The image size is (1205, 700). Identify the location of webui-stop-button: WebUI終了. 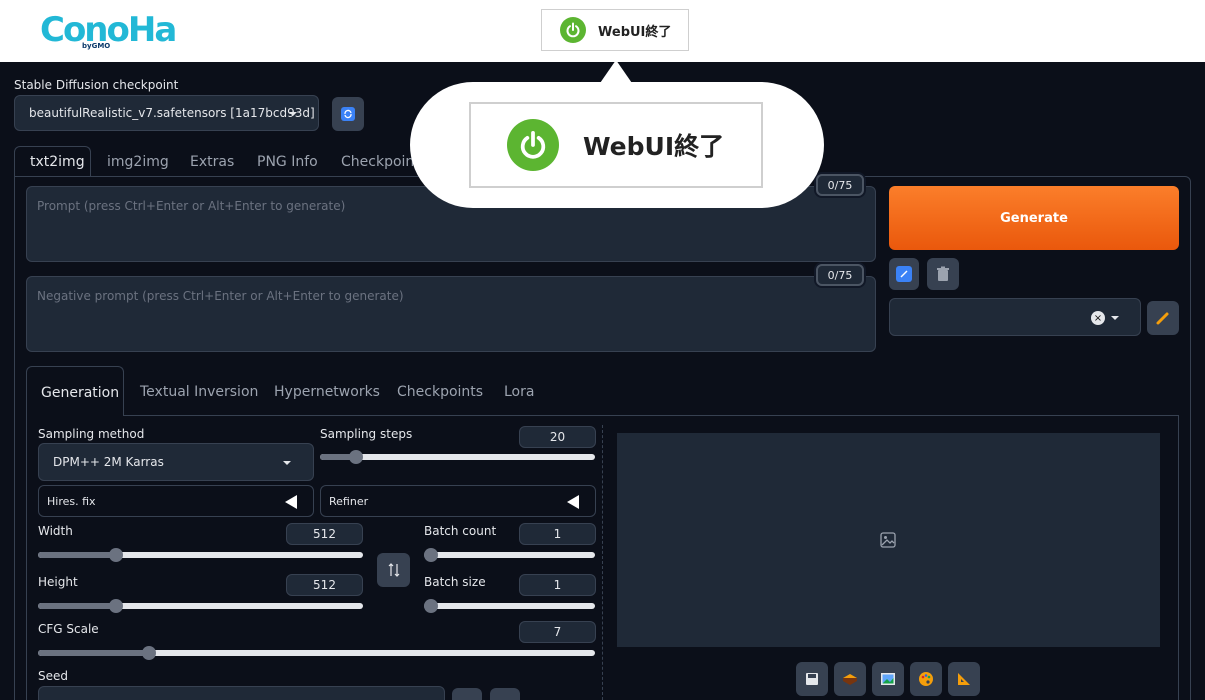
(615, 30).